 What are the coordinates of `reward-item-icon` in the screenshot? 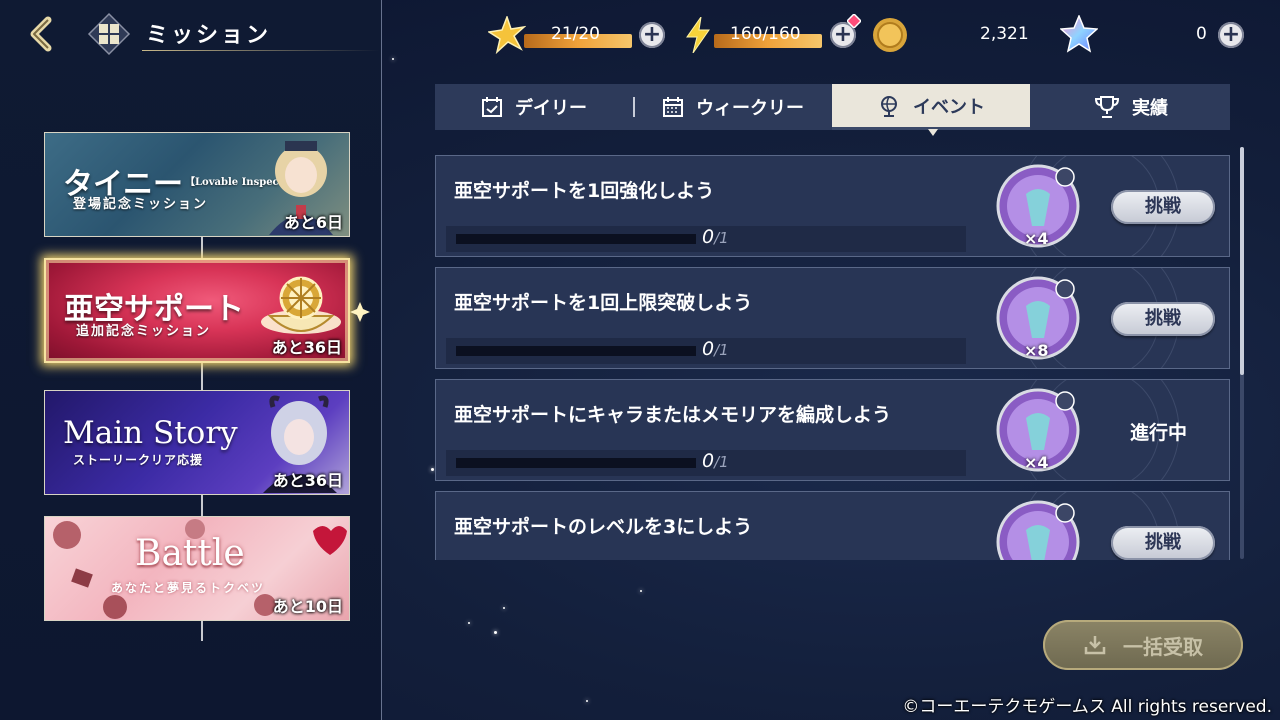 It's located at (1038, 530).